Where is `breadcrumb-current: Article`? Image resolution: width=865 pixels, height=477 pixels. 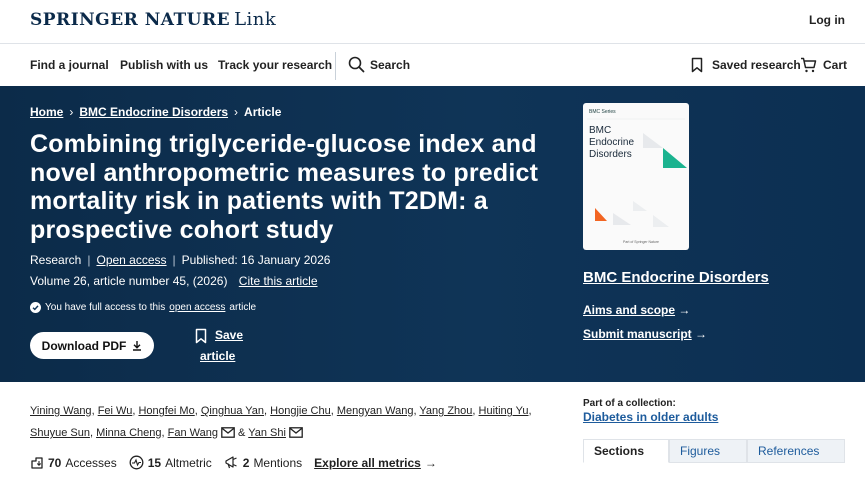 breadcrumb-current: Article is located at coordinates (263, 112).